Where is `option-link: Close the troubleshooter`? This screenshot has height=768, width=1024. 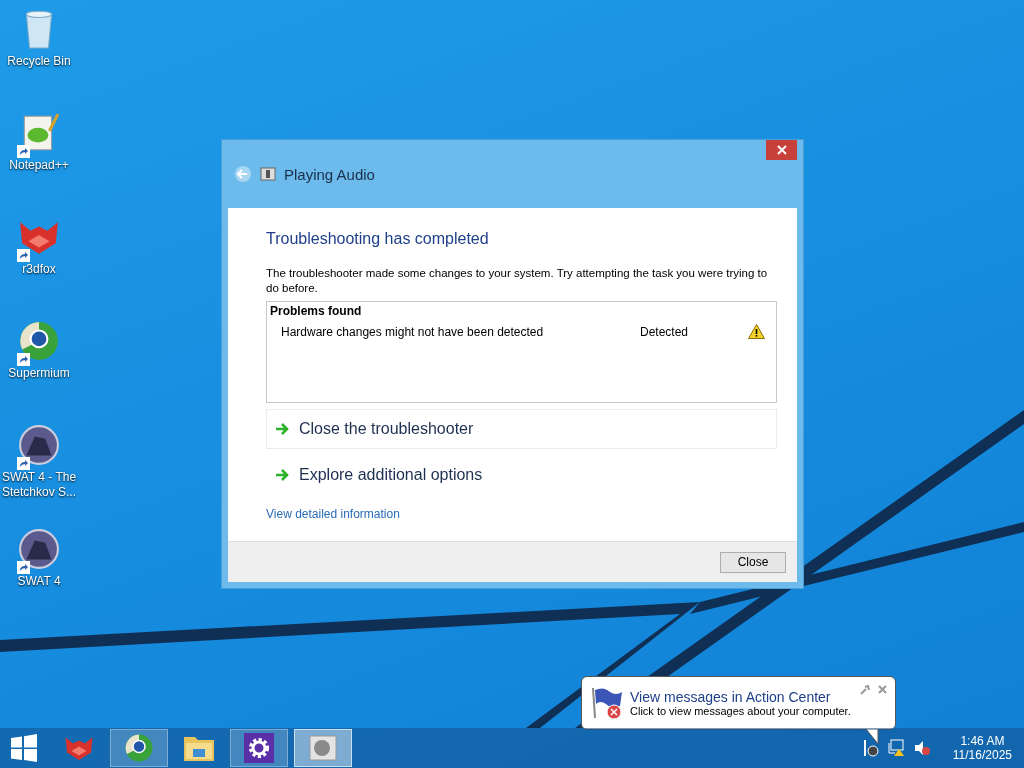 option-link: Close the troubleshooter is located at coordinates (521, 429).